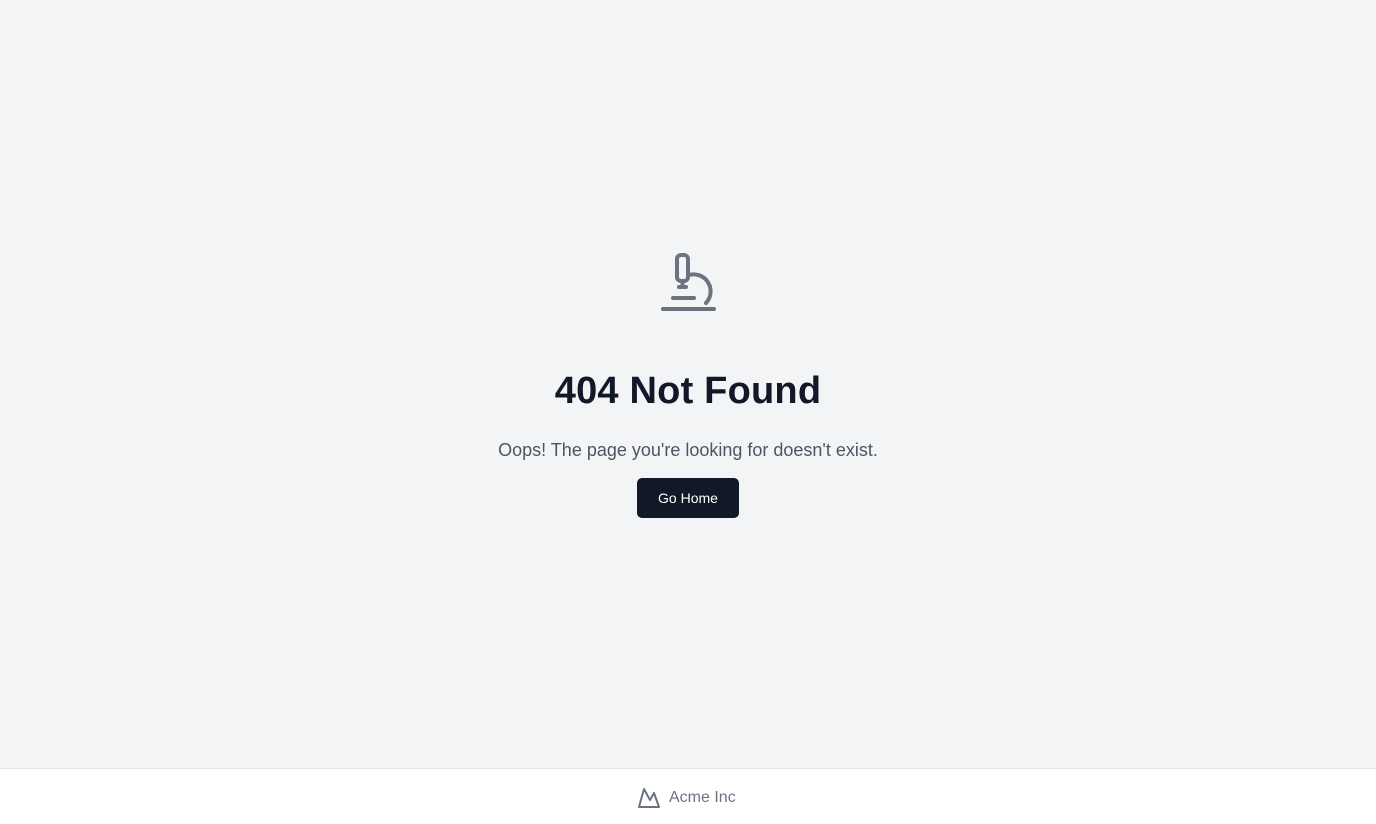 The height and width of the screenshot is (824, 1376). What do you see at coordinates (688, 282) in the screenshot?
I see `microscope-icon` at bounding box center [688, 282].